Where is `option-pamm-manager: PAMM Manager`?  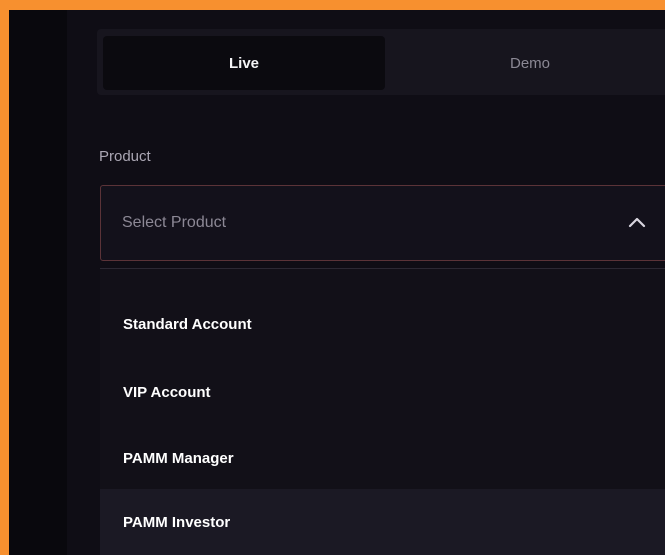
option-pamm-manager: PAMM Manager is located at coordinates (382, 458).